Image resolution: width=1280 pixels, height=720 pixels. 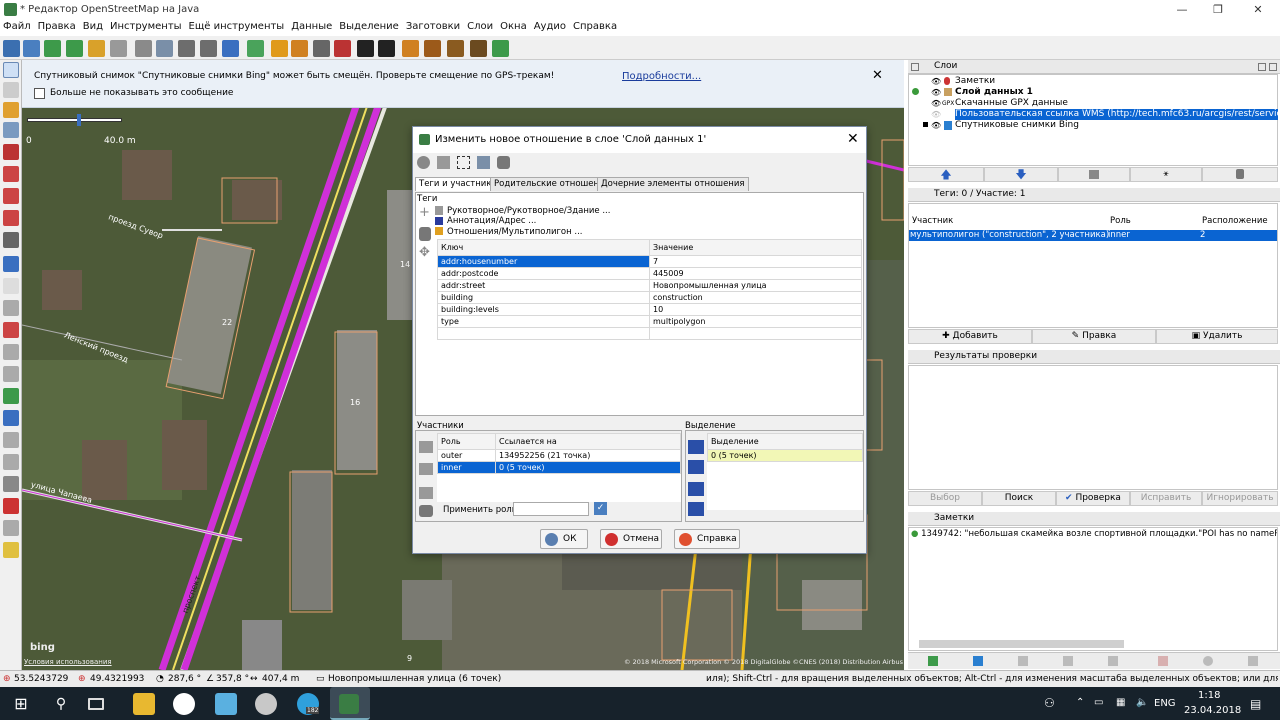 What do you see at coordinates (17, 26) in the screenshot?
I see `menu-file: Файл` at bounding box center [17, 26].